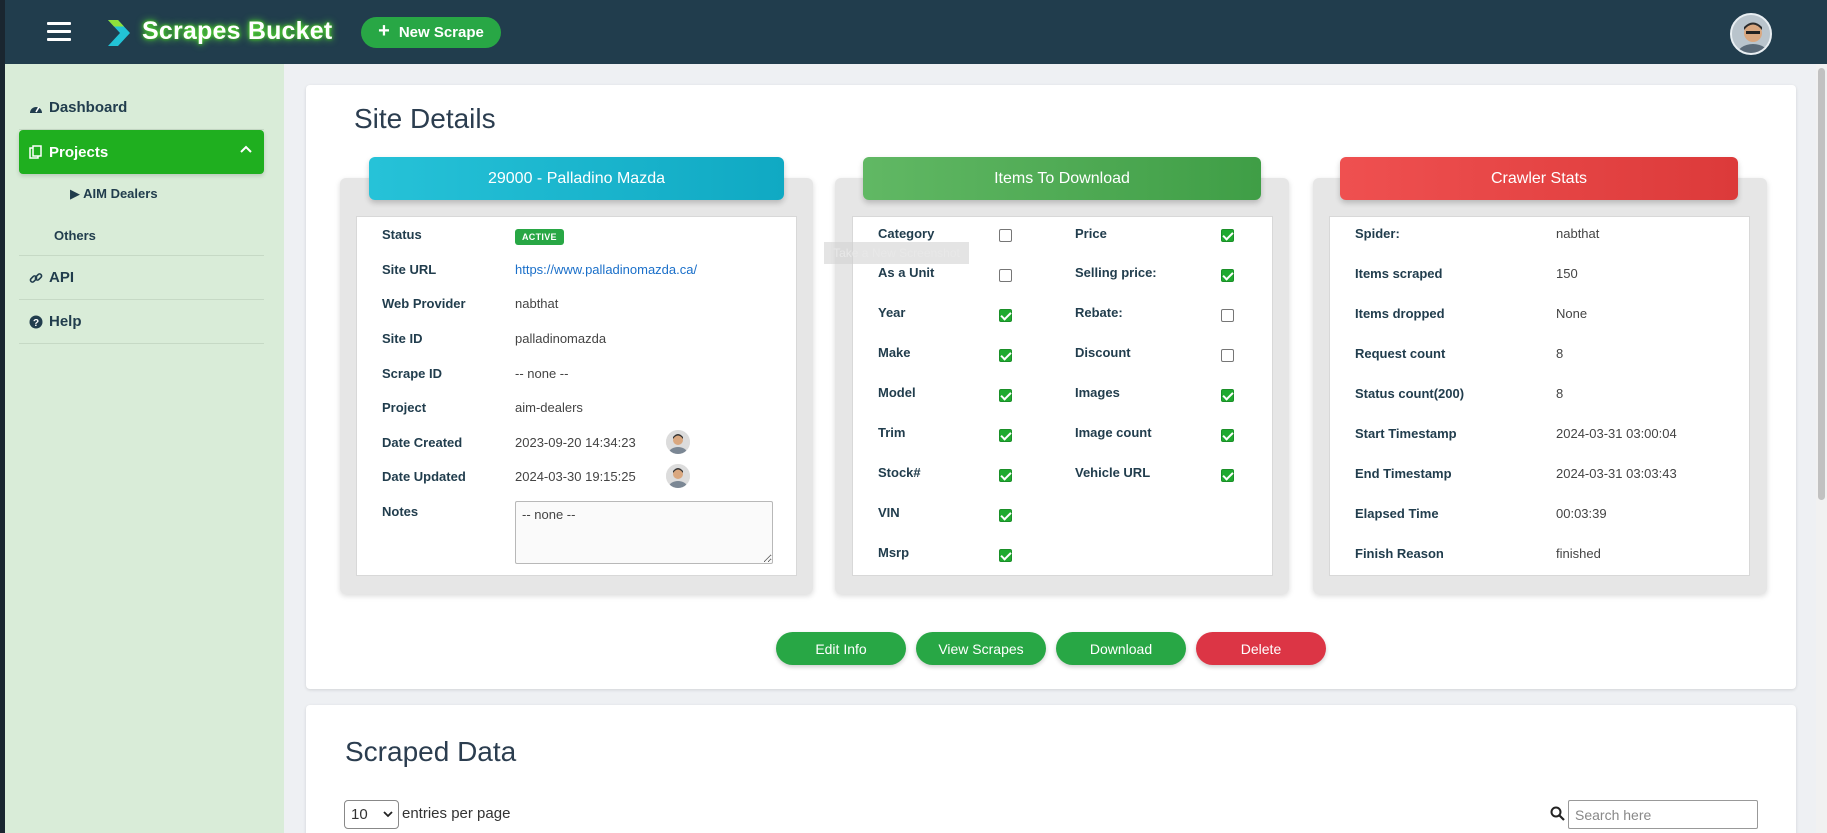 The width and height of the screenshot is (1827, 833). What do you see at coordinates (114, 194) in the screenshot?
I see `sidebar-subitem-aim-dealers: ▶ AIM Dealers` at bounding box center [114, 194].